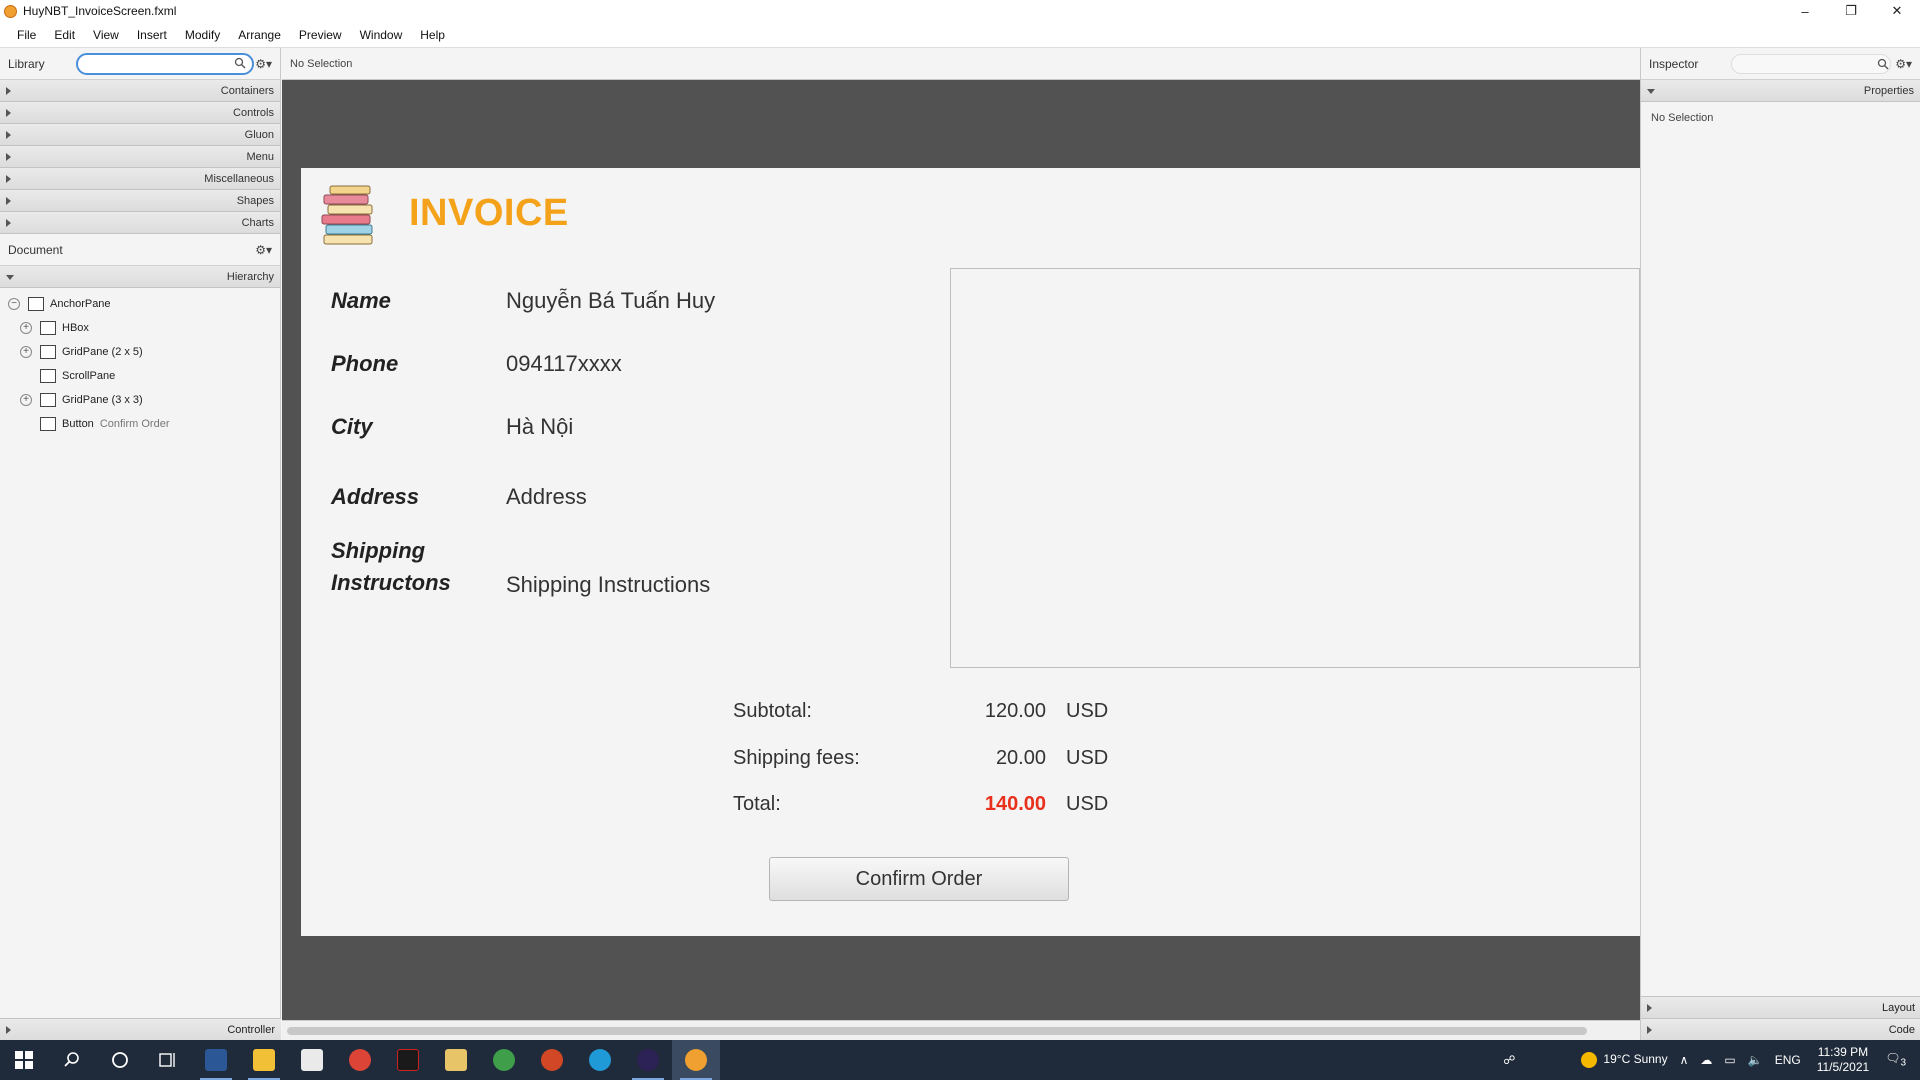 Image resolution: width=1920 pixels, height=1080 pixels. Describe the element at coordinates (1780, 1007) in the screenshot. I see `layout-section: Layout` at that location.